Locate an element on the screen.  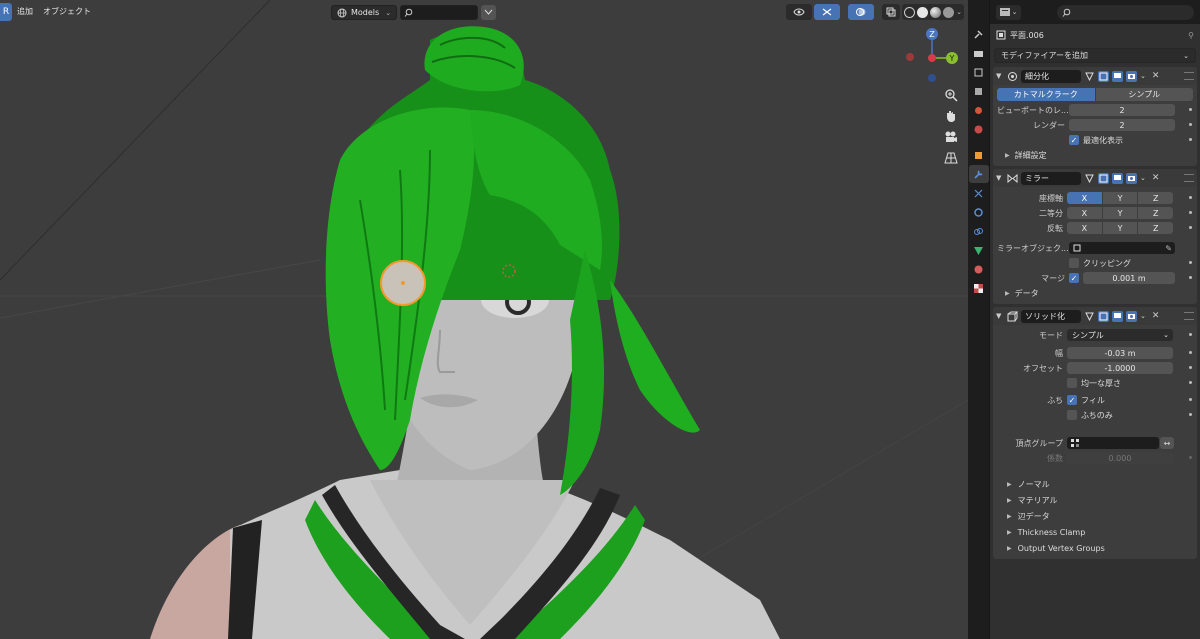
fill-checkbox: ✓ フィル is located at coordinates (1086, 400).